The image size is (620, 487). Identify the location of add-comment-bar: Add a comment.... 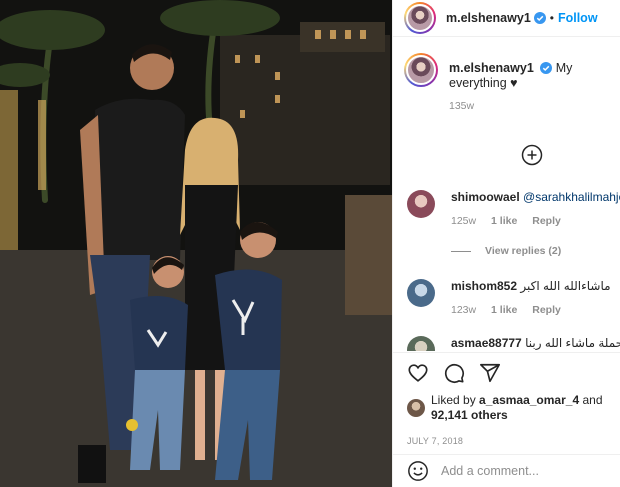
(506, 470).